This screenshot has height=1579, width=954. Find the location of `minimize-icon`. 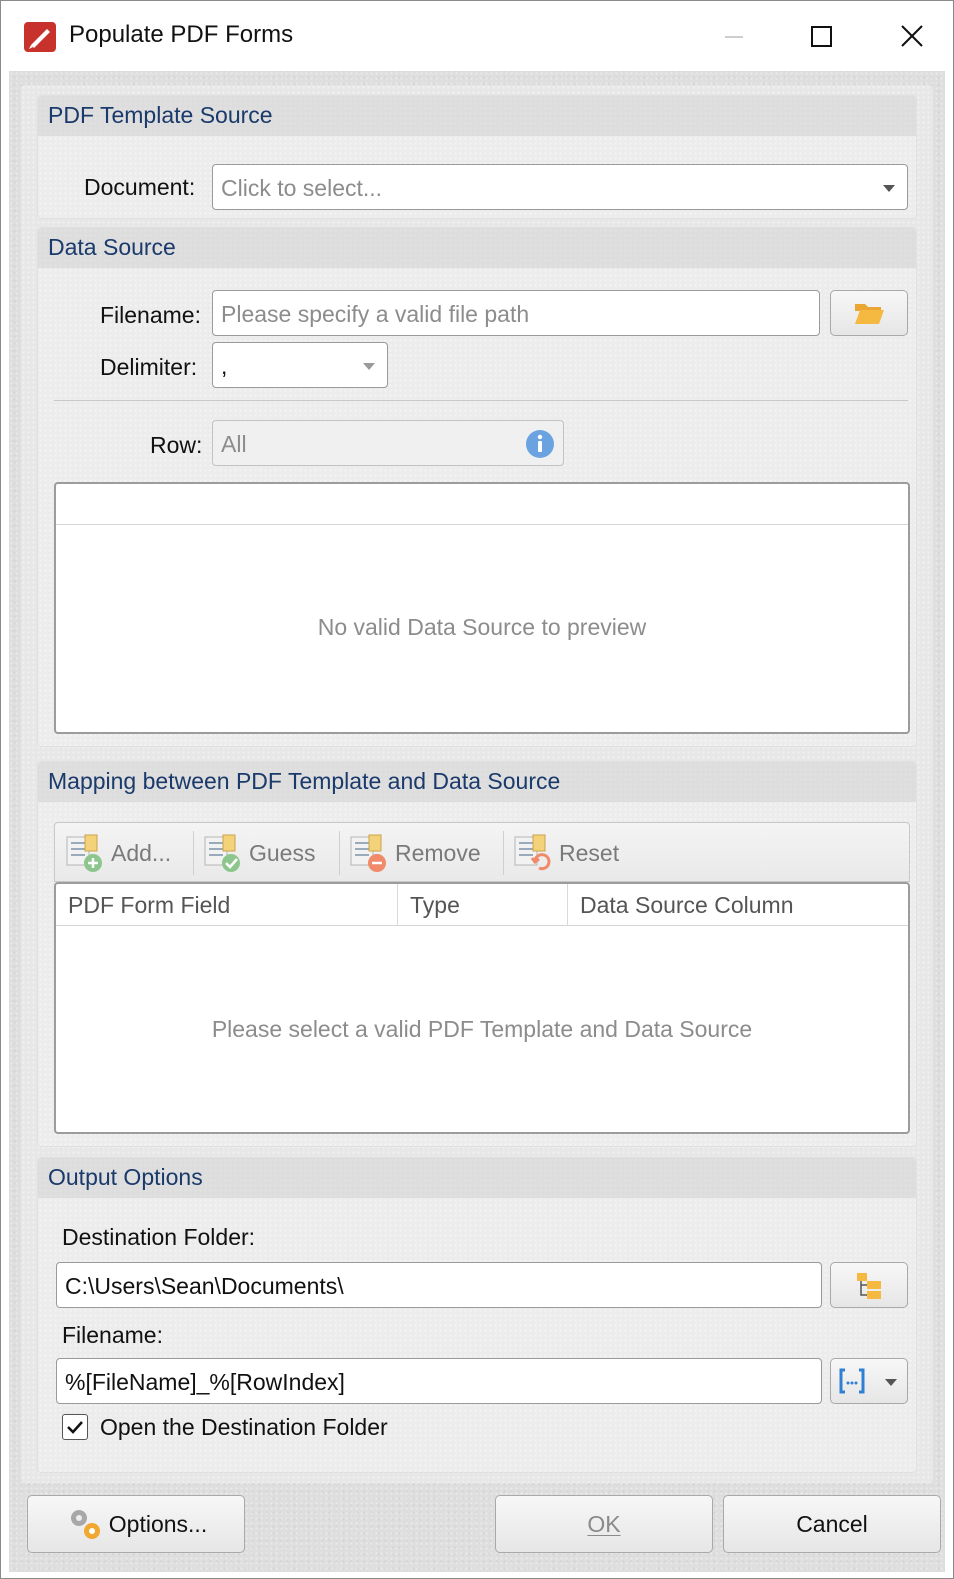

minimize-icon is located at coordinates (734, 37).